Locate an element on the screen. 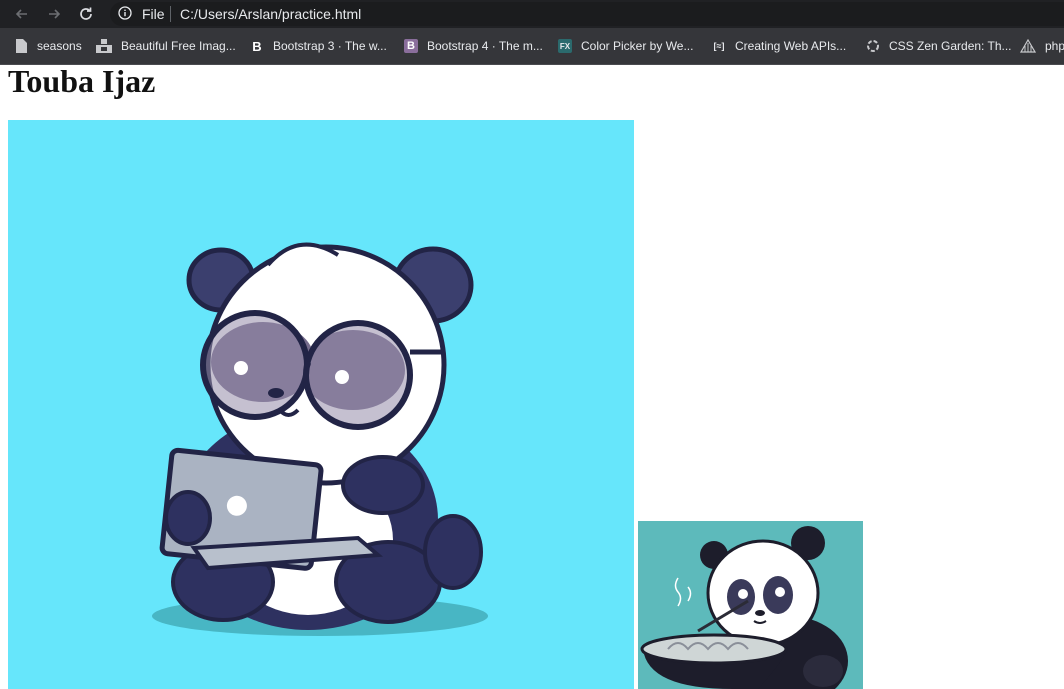  bookmark-label: php is located at coordinates (1054, 46).